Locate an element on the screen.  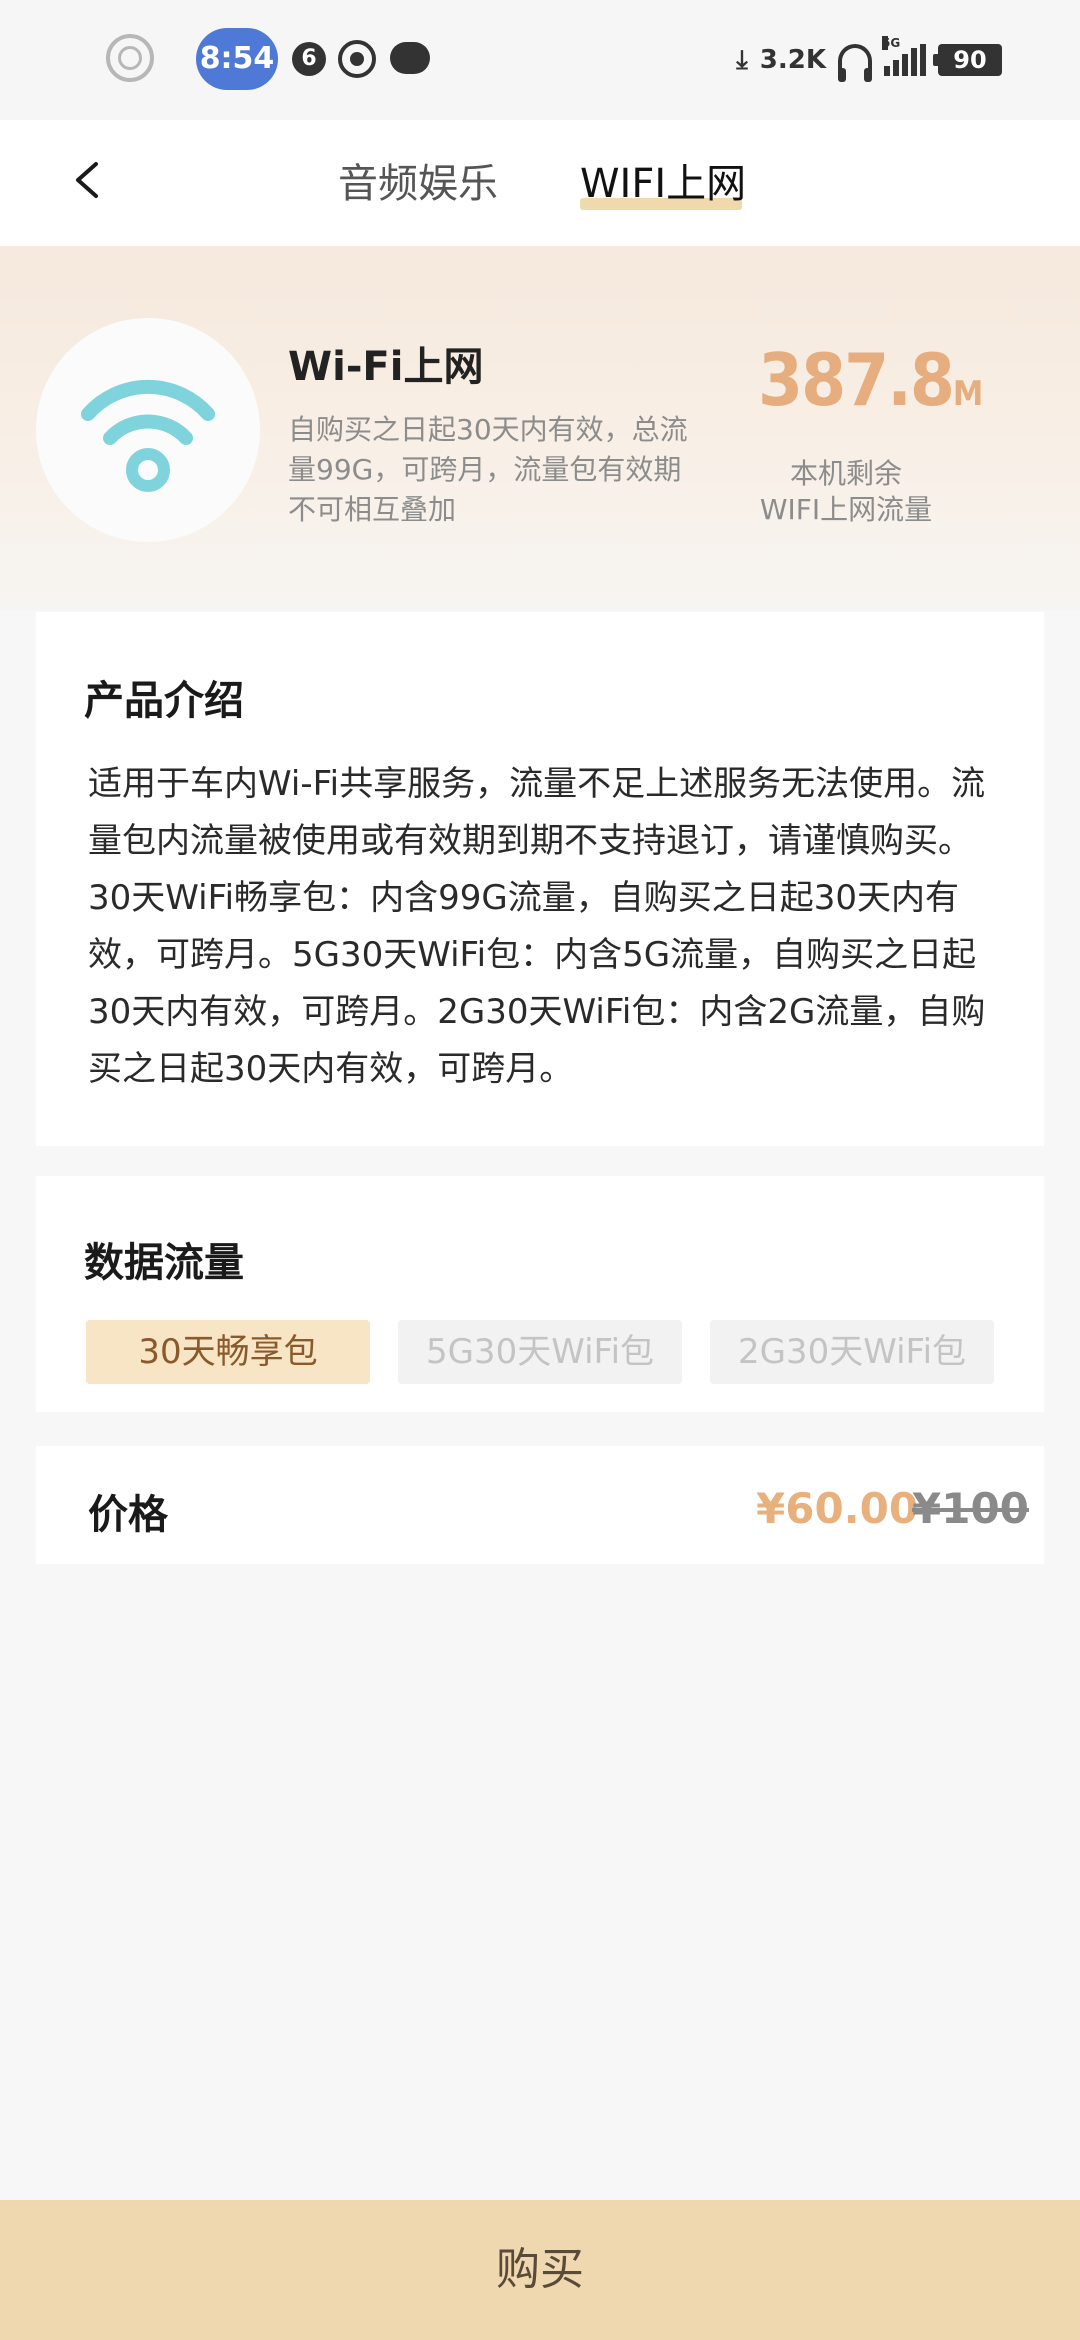
price-card: 价格 ¥60.00 ¥100 is located at coordinates (540, 1505).